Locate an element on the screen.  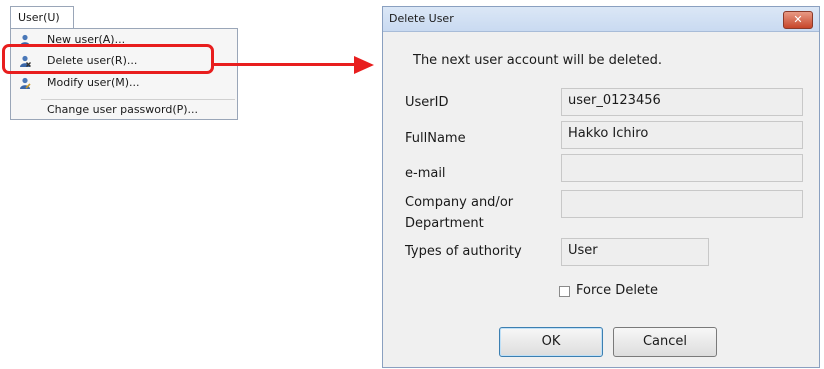
user-menu-tab: User(U) is located at coordinates (42, 17).